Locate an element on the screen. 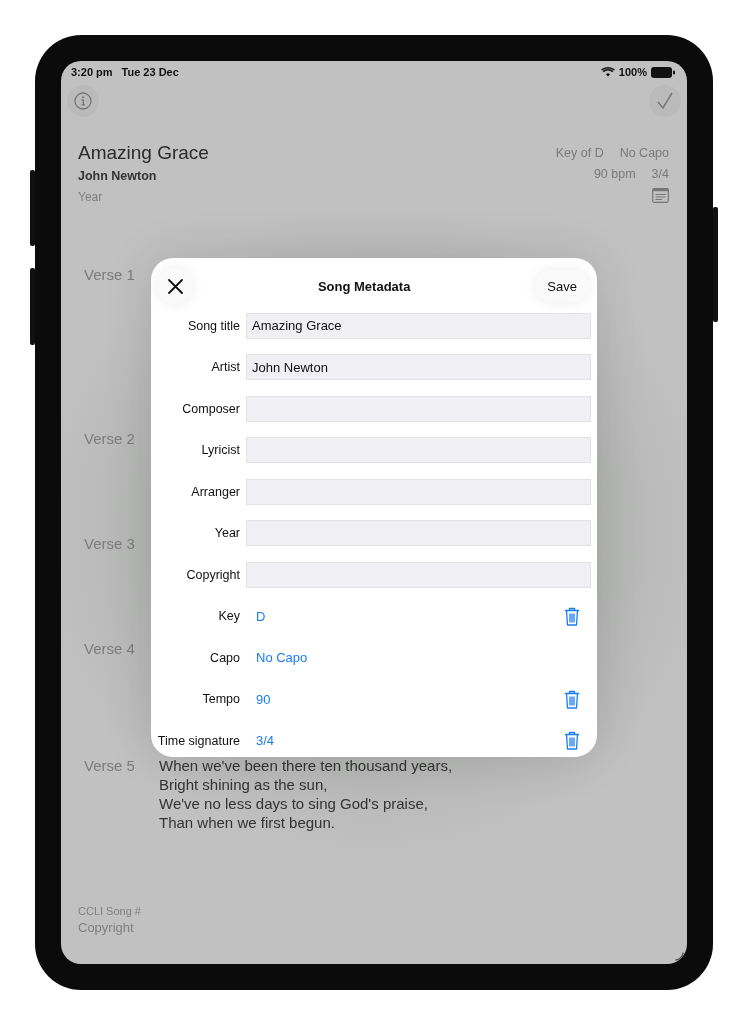 The image size is (747, 1024). song-time-signature: 3/4 is located at coordinates (660, 174).